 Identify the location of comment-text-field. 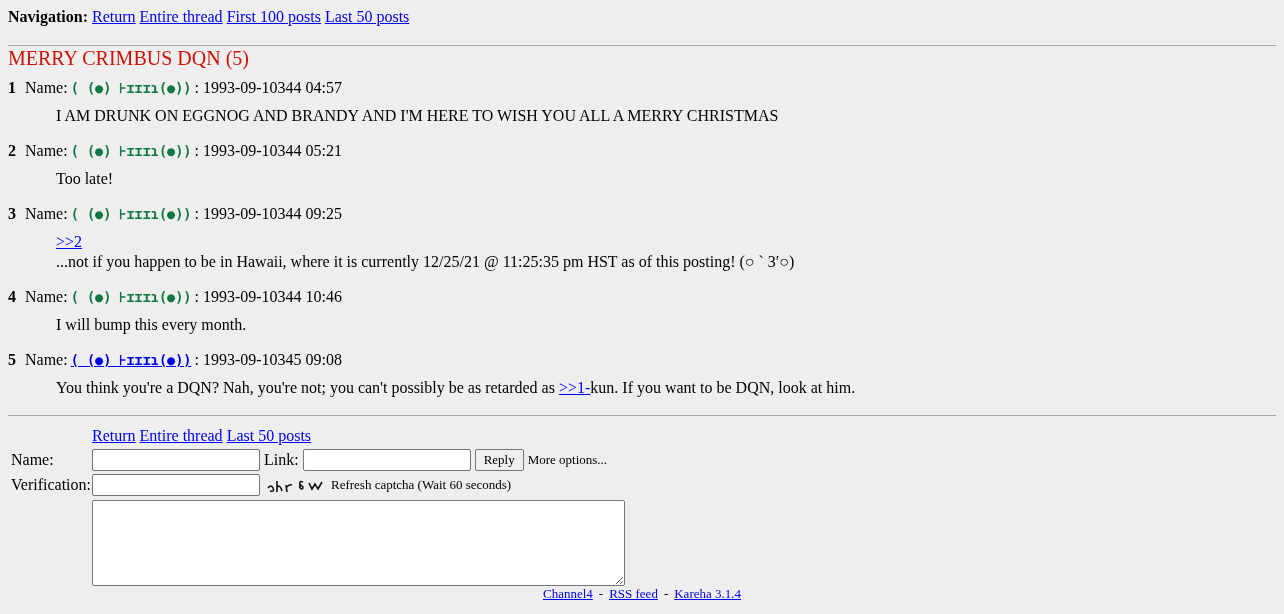
(358, 543).